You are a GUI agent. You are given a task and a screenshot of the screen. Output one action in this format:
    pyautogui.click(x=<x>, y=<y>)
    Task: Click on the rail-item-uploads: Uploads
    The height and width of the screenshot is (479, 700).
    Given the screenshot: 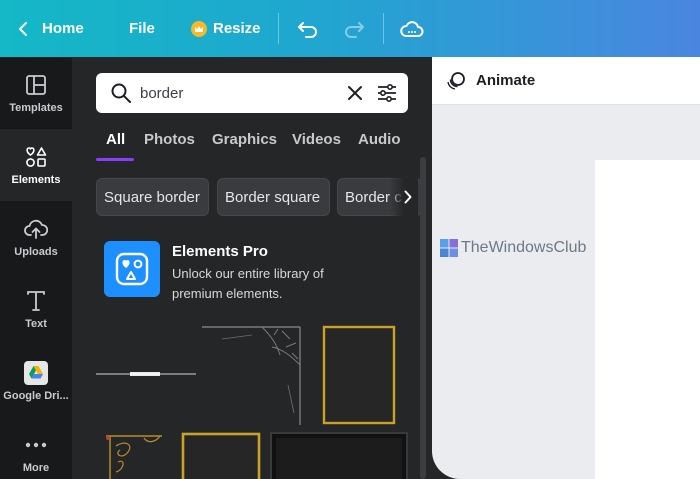 What is the action you would take?
    pyautogui.click(x=36, y=237)
    